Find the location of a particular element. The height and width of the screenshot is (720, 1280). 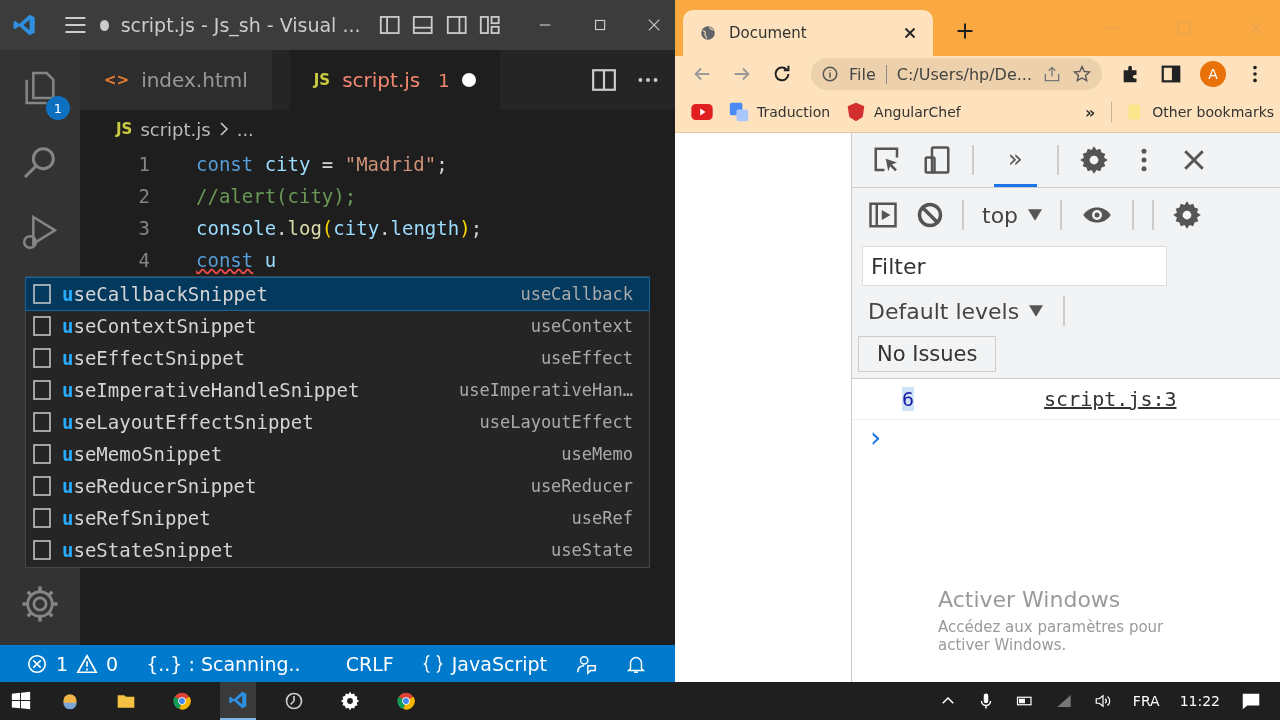

shield-icon is located at coordinates (856, 112).